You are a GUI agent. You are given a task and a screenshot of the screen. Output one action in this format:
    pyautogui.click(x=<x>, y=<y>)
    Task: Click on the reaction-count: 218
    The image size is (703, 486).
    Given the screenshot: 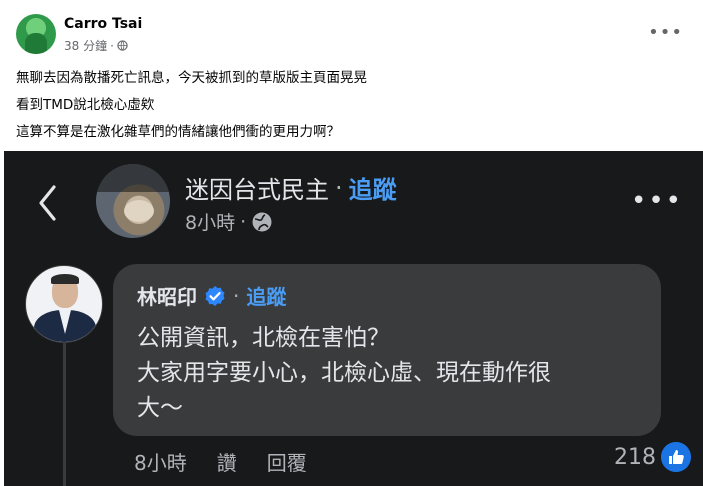 What is the action you would take?
    pyautogui.click(x=635, y=457)
    